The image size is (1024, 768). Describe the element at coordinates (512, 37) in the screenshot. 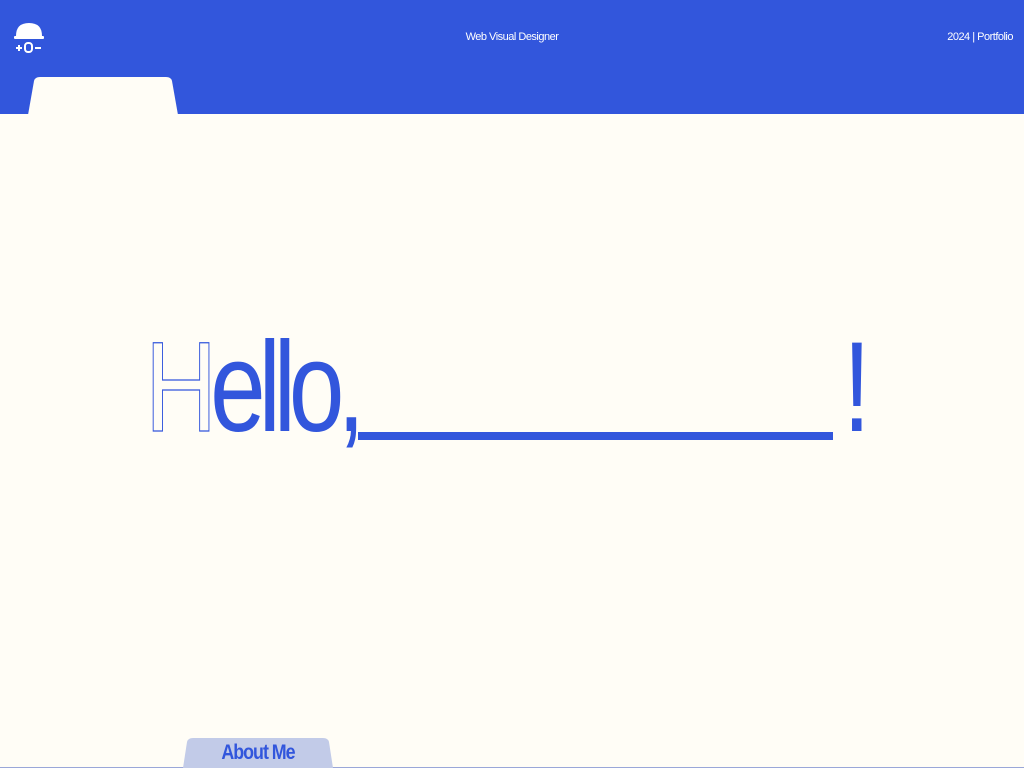

I see `header-title: Web Visual Designer` at that location.